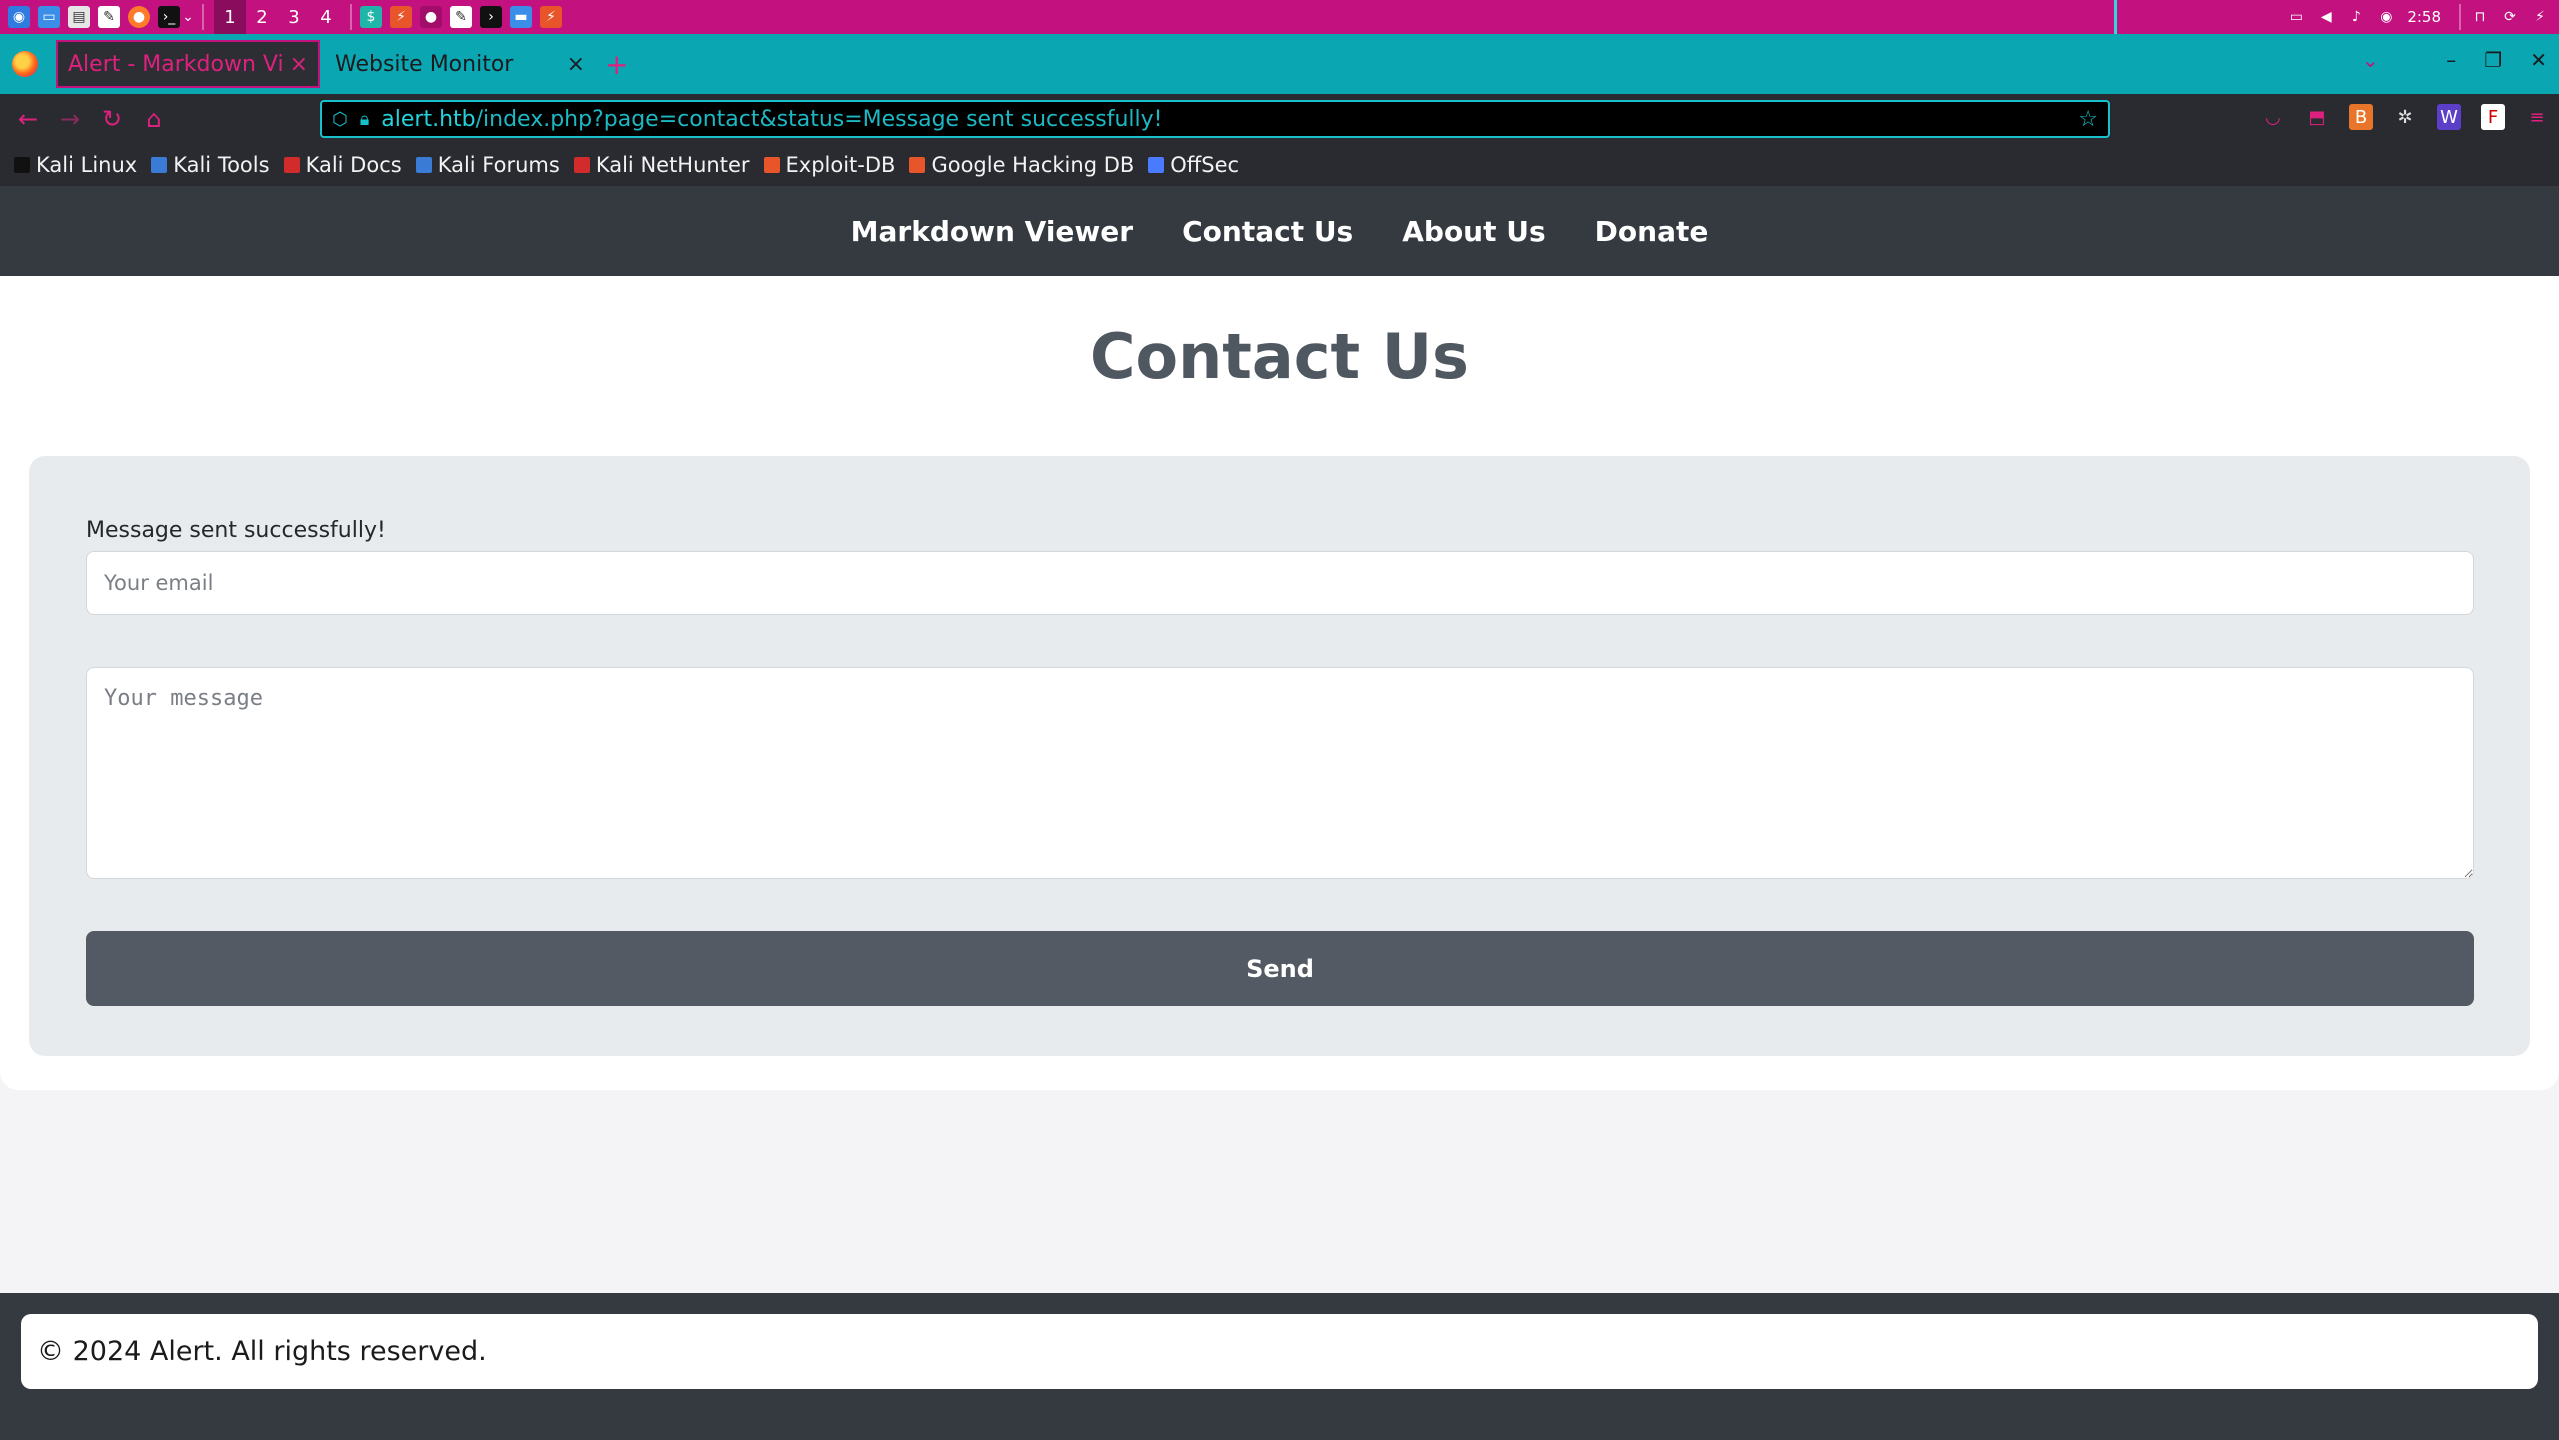 This screenshot has width=2559, height=1440. Describe the element at coordinates (521, 17) in the screenshot. I see `app-window-icon: ▬` at that location.